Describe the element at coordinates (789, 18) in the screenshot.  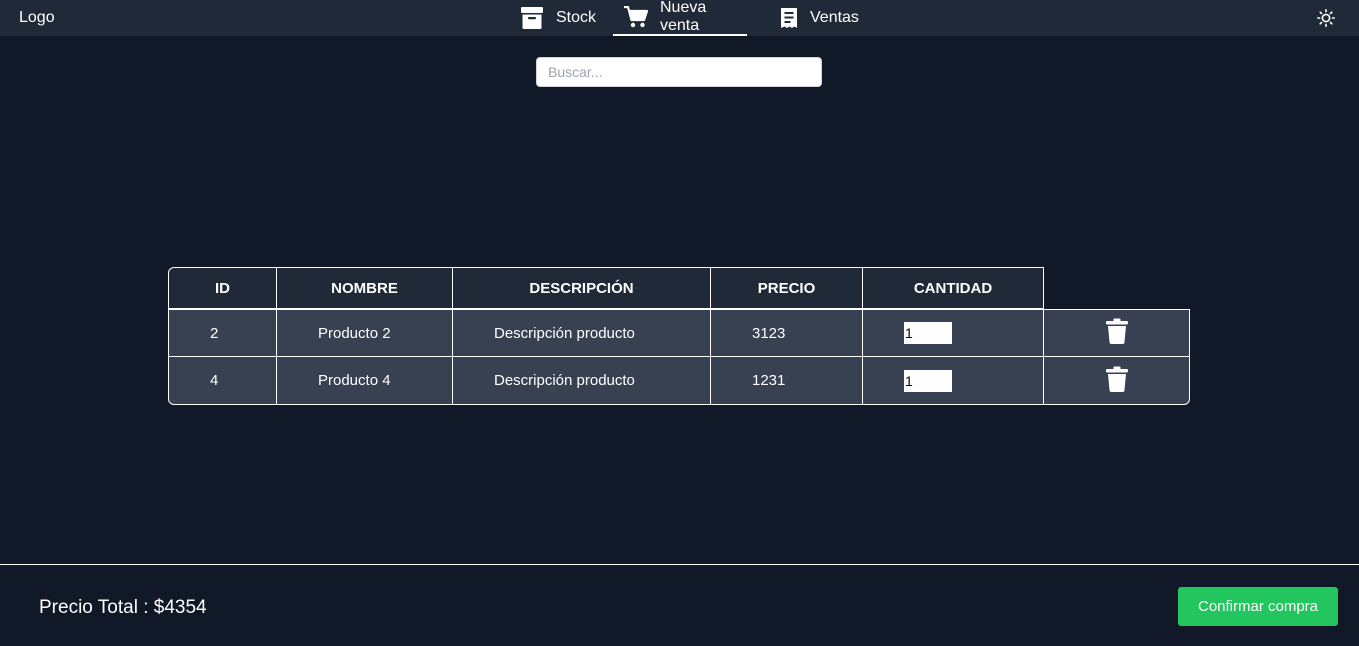
I see `receipt-icon` at that location.